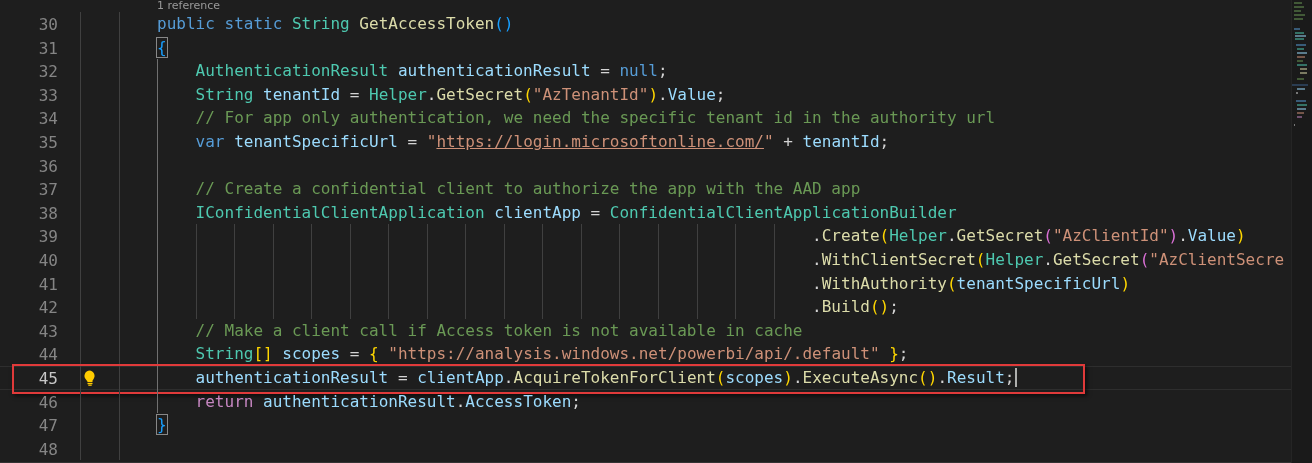 The height and width of the screenshot is (463, 1312). Describe the element at coordinates (431, 71) in the screenshot. I see `code-line: AuthenticationResult authenticationResult = null;` at that location.